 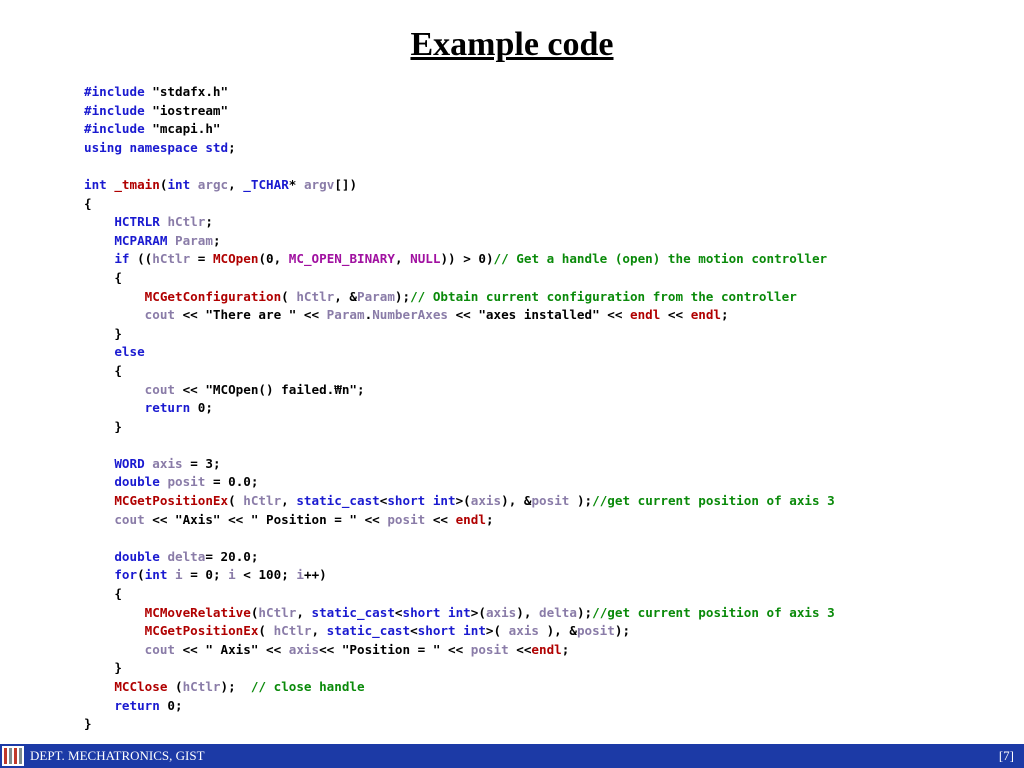 What do you see at coordinates (270, 389) in the screenshot?
I see `code-token: << "MCOpen() failed.₩n";` at bounding box center [270, 389].